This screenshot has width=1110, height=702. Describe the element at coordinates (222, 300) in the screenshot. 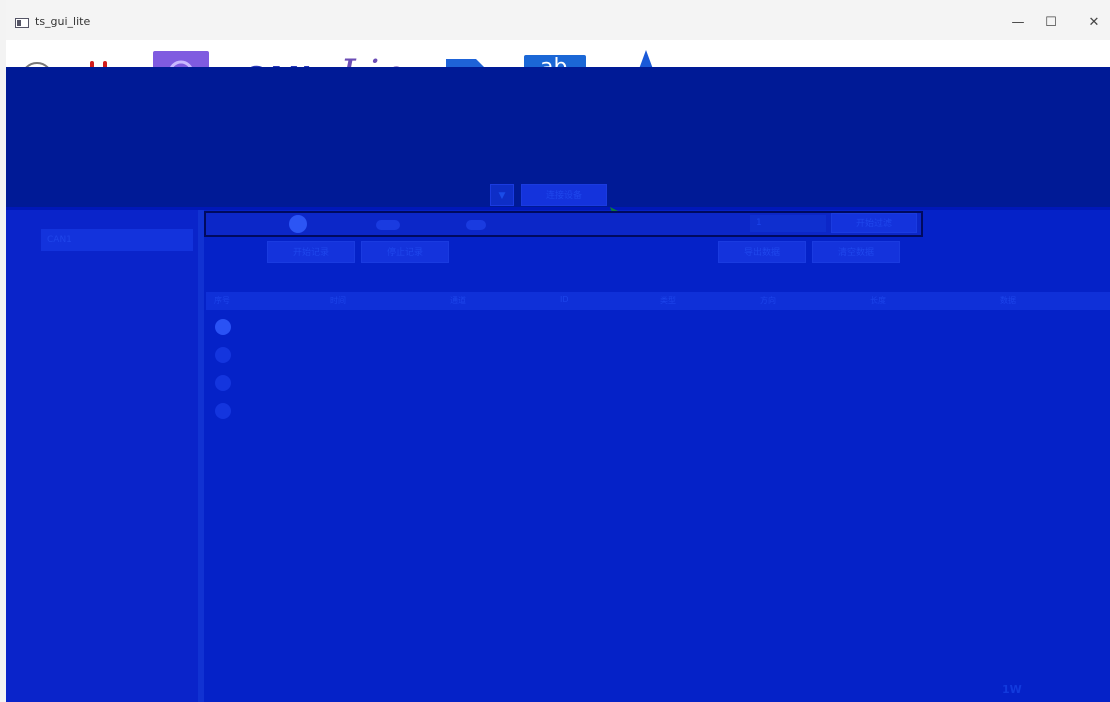

I see `column-header-index: 序号` at that location.